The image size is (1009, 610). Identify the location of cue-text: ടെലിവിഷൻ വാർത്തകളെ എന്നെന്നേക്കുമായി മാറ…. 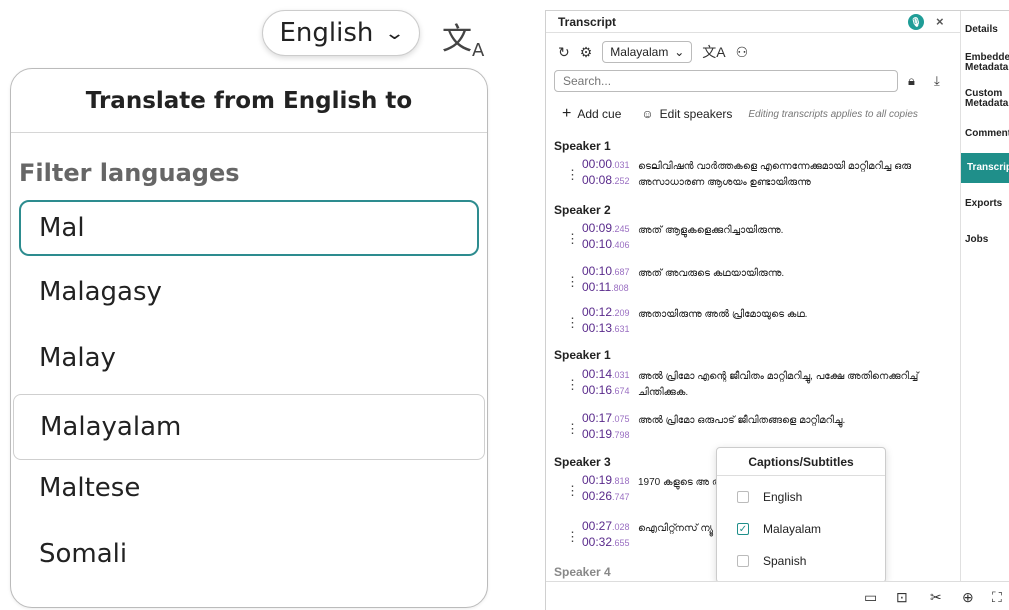
(788, 175).